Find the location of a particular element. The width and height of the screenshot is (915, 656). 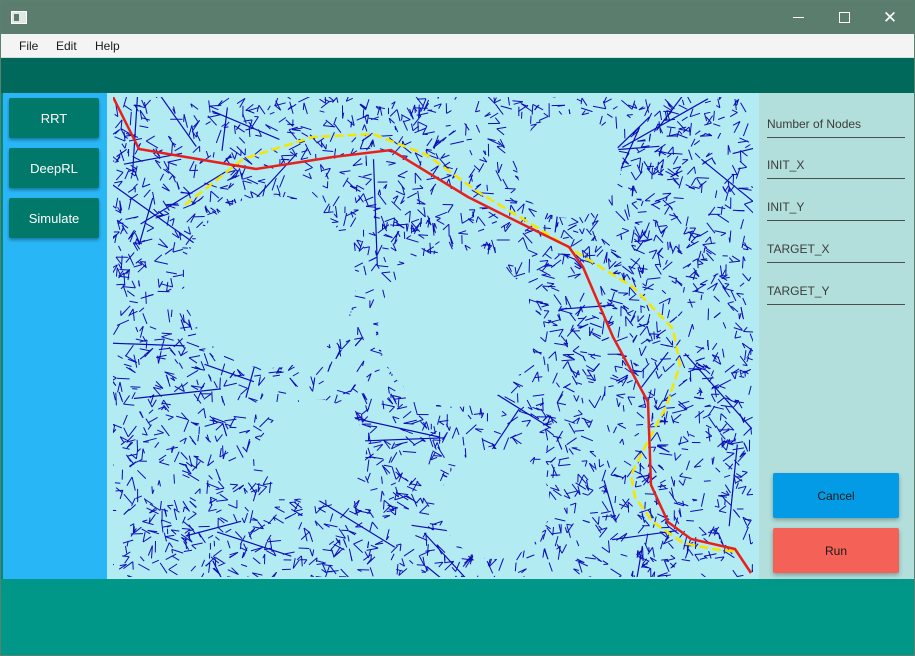

cancel-button: Cancel is located at coordinates (836, 495).